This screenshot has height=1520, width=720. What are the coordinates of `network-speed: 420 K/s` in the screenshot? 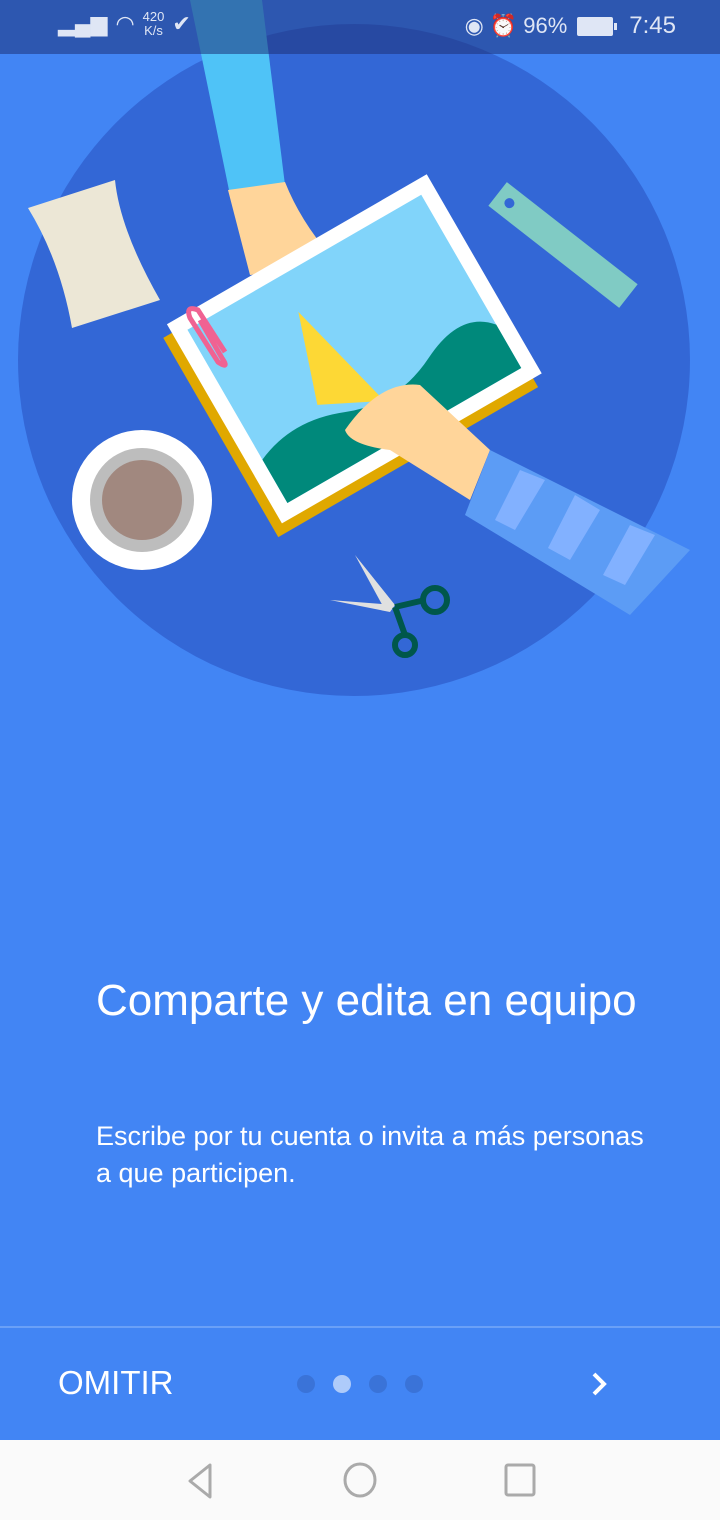 It's located at (153, 23).